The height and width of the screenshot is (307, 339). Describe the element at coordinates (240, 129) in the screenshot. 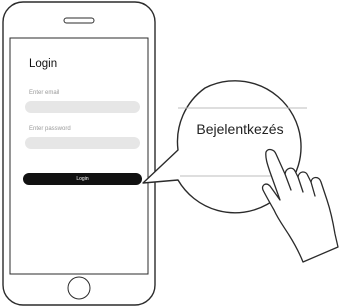

I see `magnified-login-label: Bejelentkezés` at that location.